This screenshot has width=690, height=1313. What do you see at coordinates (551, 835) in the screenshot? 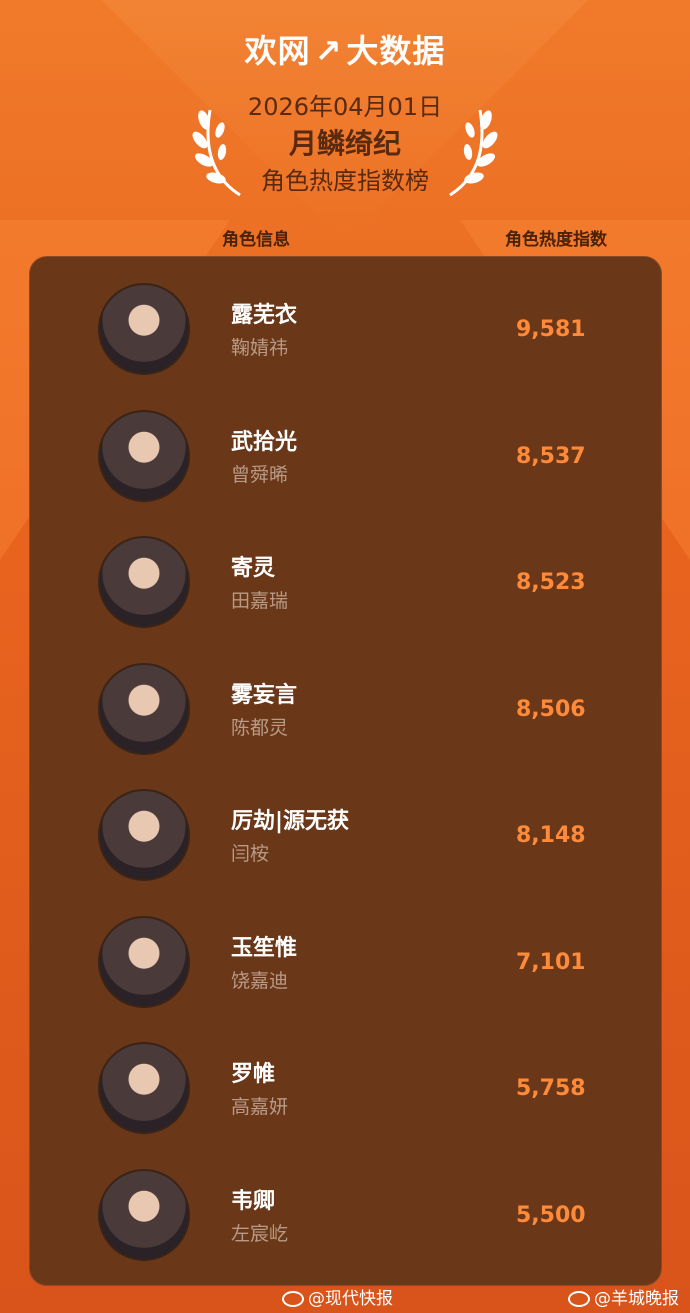
I see `heat-index: 8,148` at bounding box center [551, 835].